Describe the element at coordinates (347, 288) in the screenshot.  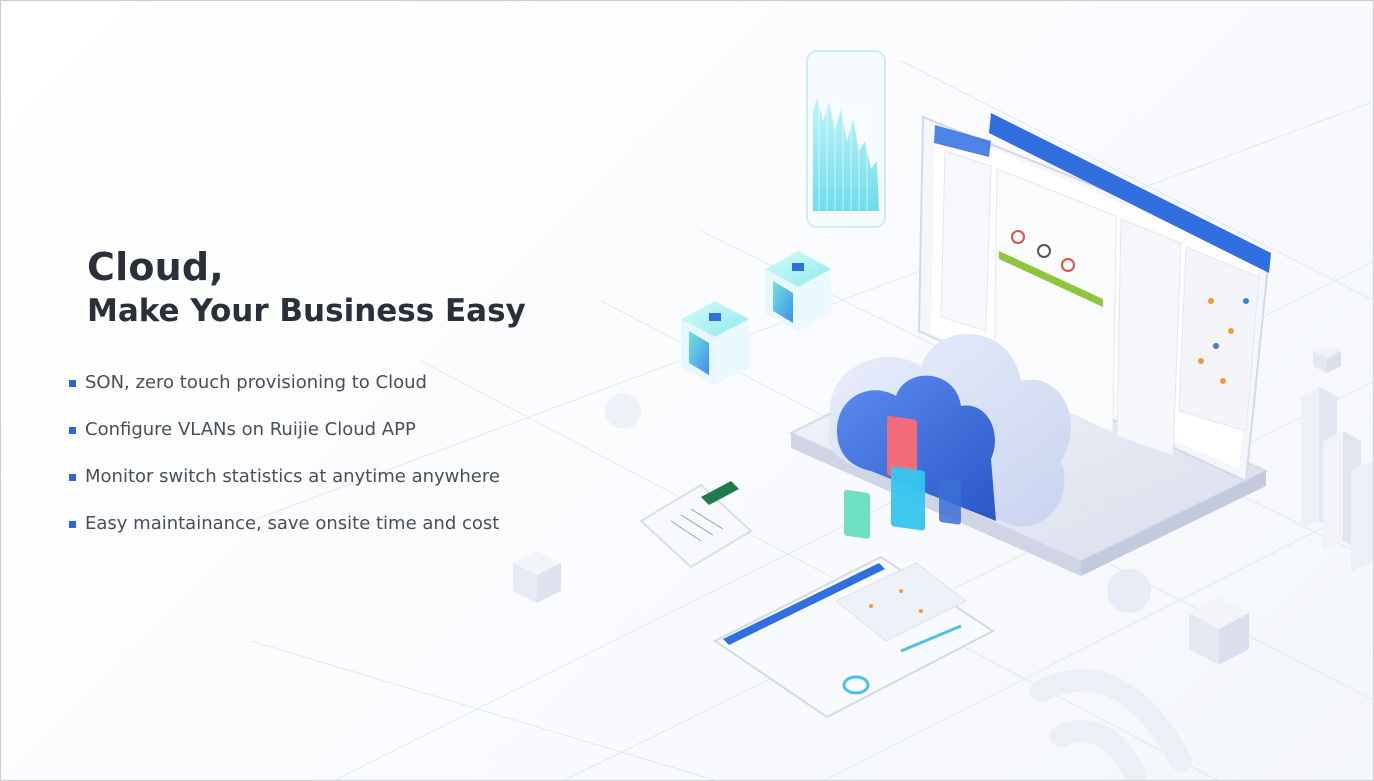
I see `title-block: Cloud, Make Your Business Easy` at that location.